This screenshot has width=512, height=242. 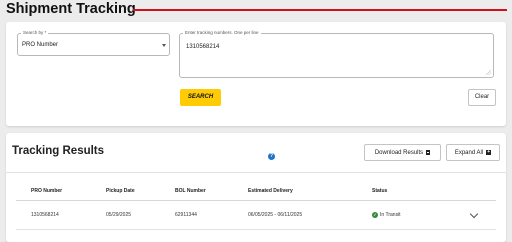 What do you see at coordinates (71, 9) in the screenshot?
I see `page-title: Shipment Tracking` at bounding box center [71, 9].